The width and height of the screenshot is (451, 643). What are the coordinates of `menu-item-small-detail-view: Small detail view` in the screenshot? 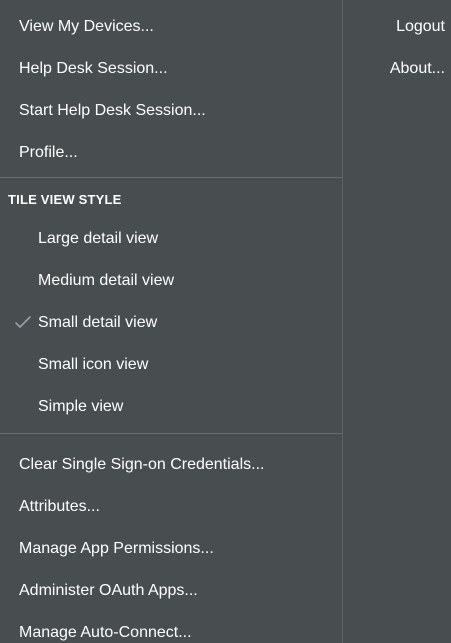 It's located at (171, 323).